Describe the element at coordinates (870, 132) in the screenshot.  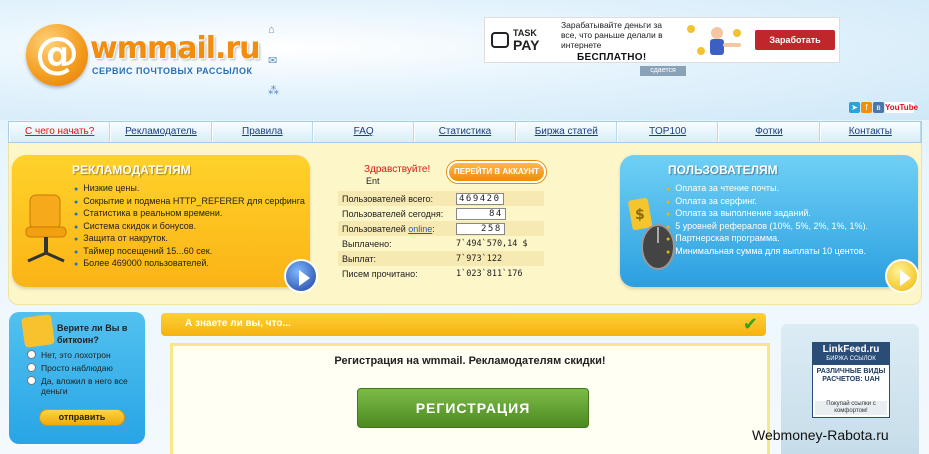
I see `nav-contacts: Контакты` at that location.